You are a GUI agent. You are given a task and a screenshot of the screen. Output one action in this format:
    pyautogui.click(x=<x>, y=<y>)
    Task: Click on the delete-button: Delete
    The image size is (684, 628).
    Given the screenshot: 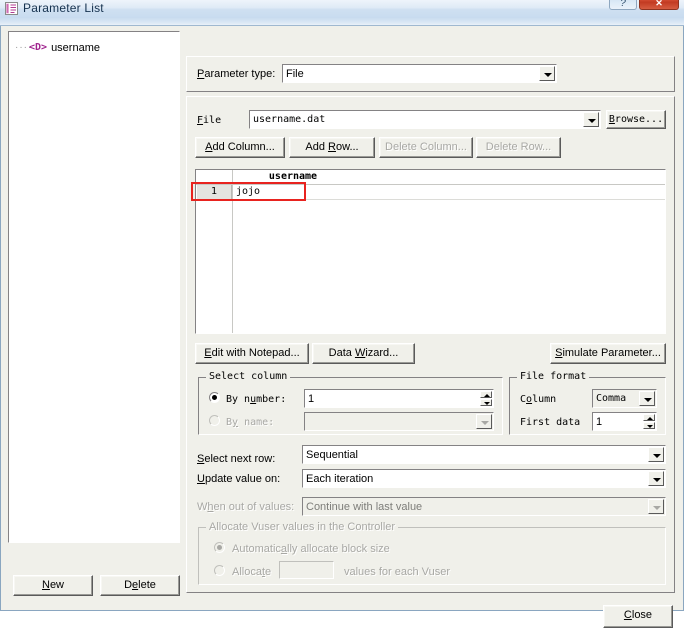 What is the action you would take?
    pyautogui.click(x=140, y=585)
    